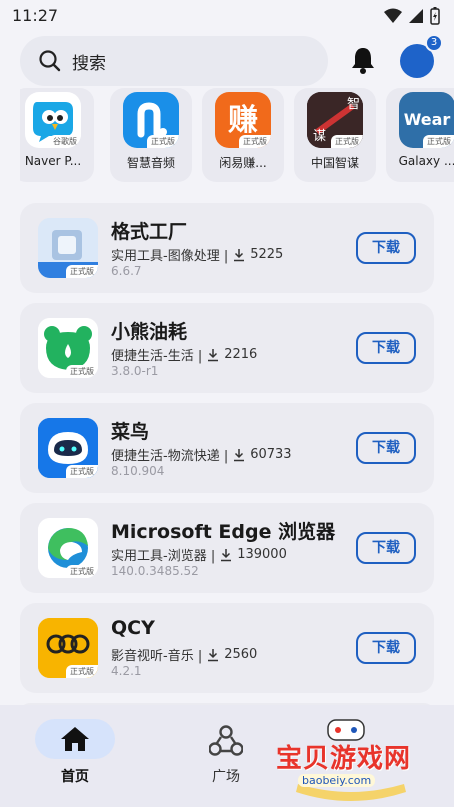  I want to click on microsoft-edge-icon: 正式版, so click(68, 548).